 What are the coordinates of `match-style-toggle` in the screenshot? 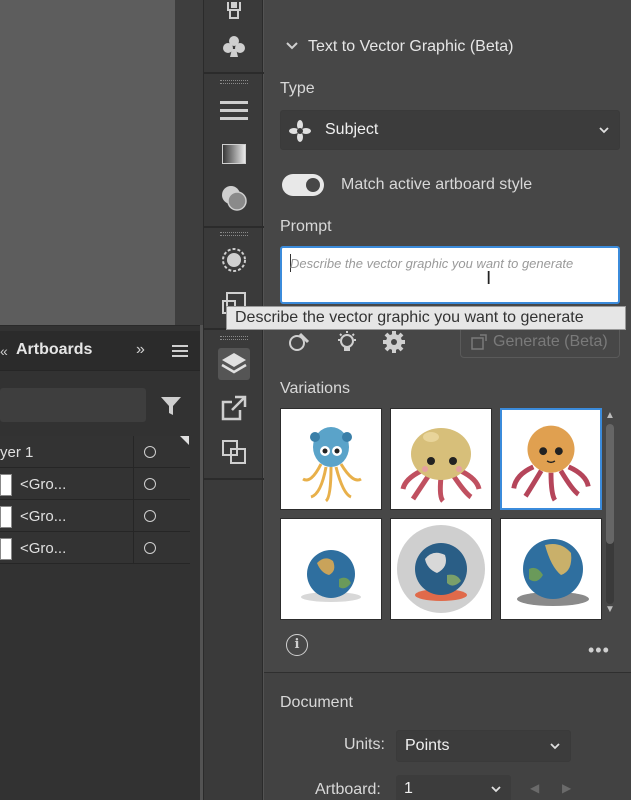 It's located at (303, 185).